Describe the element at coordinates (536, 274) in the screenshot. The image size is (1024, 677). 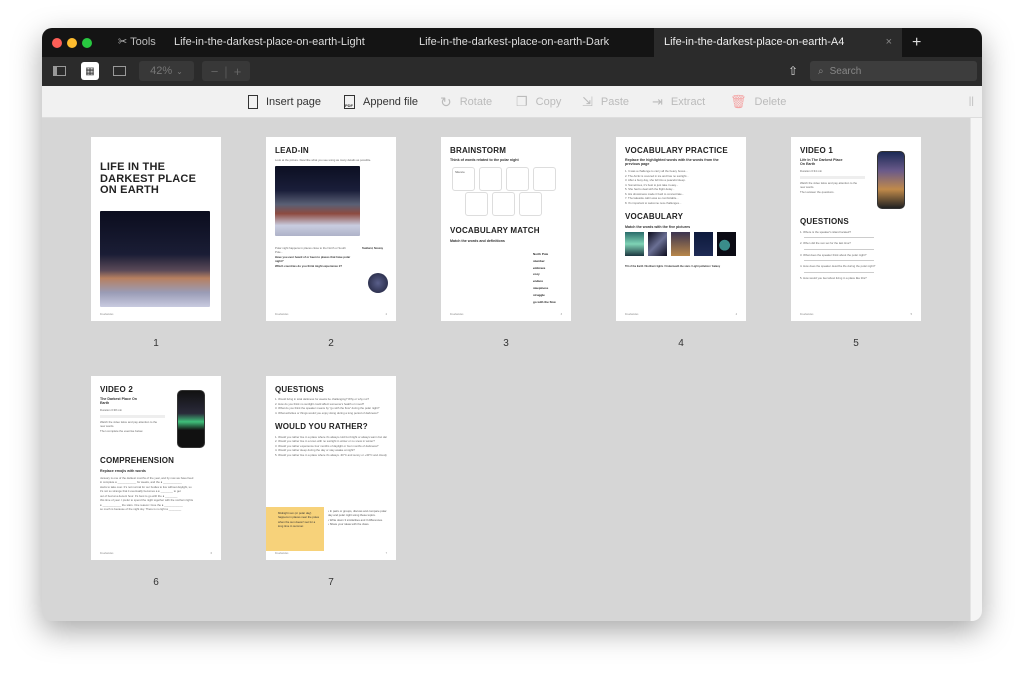
I see `word: cozy` at that location.